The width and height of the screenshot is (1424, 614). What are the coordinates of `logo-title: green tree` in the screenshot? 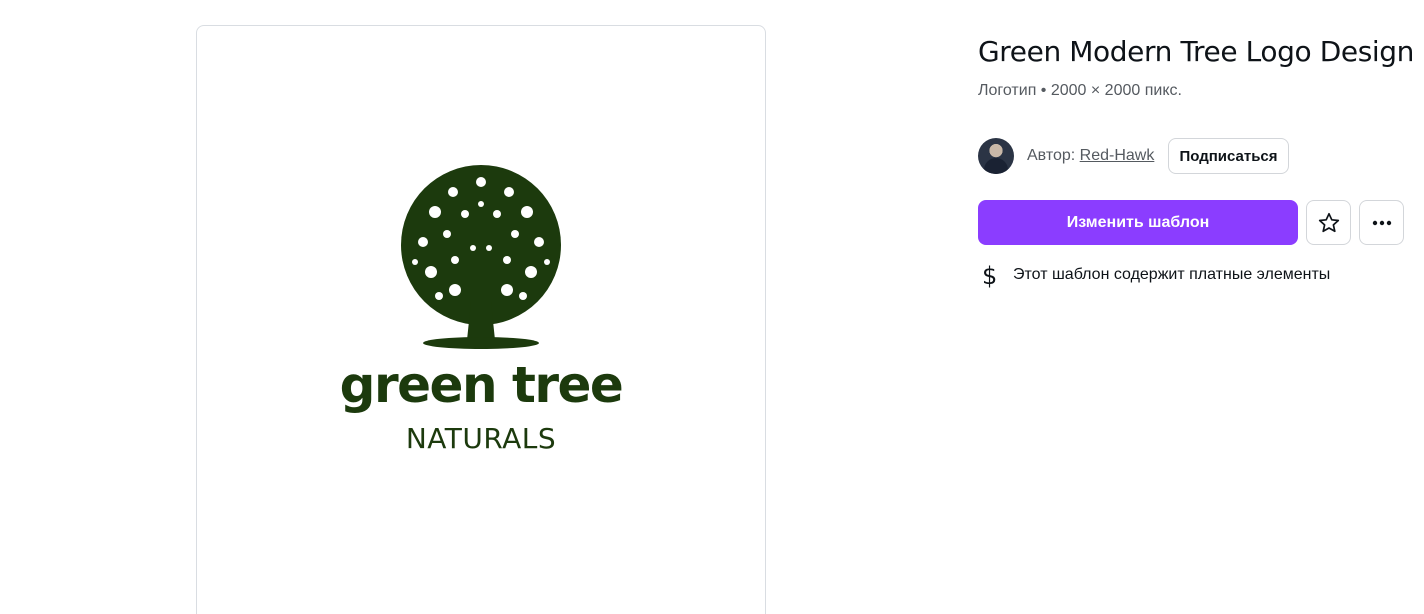 It's located at (481, 385).